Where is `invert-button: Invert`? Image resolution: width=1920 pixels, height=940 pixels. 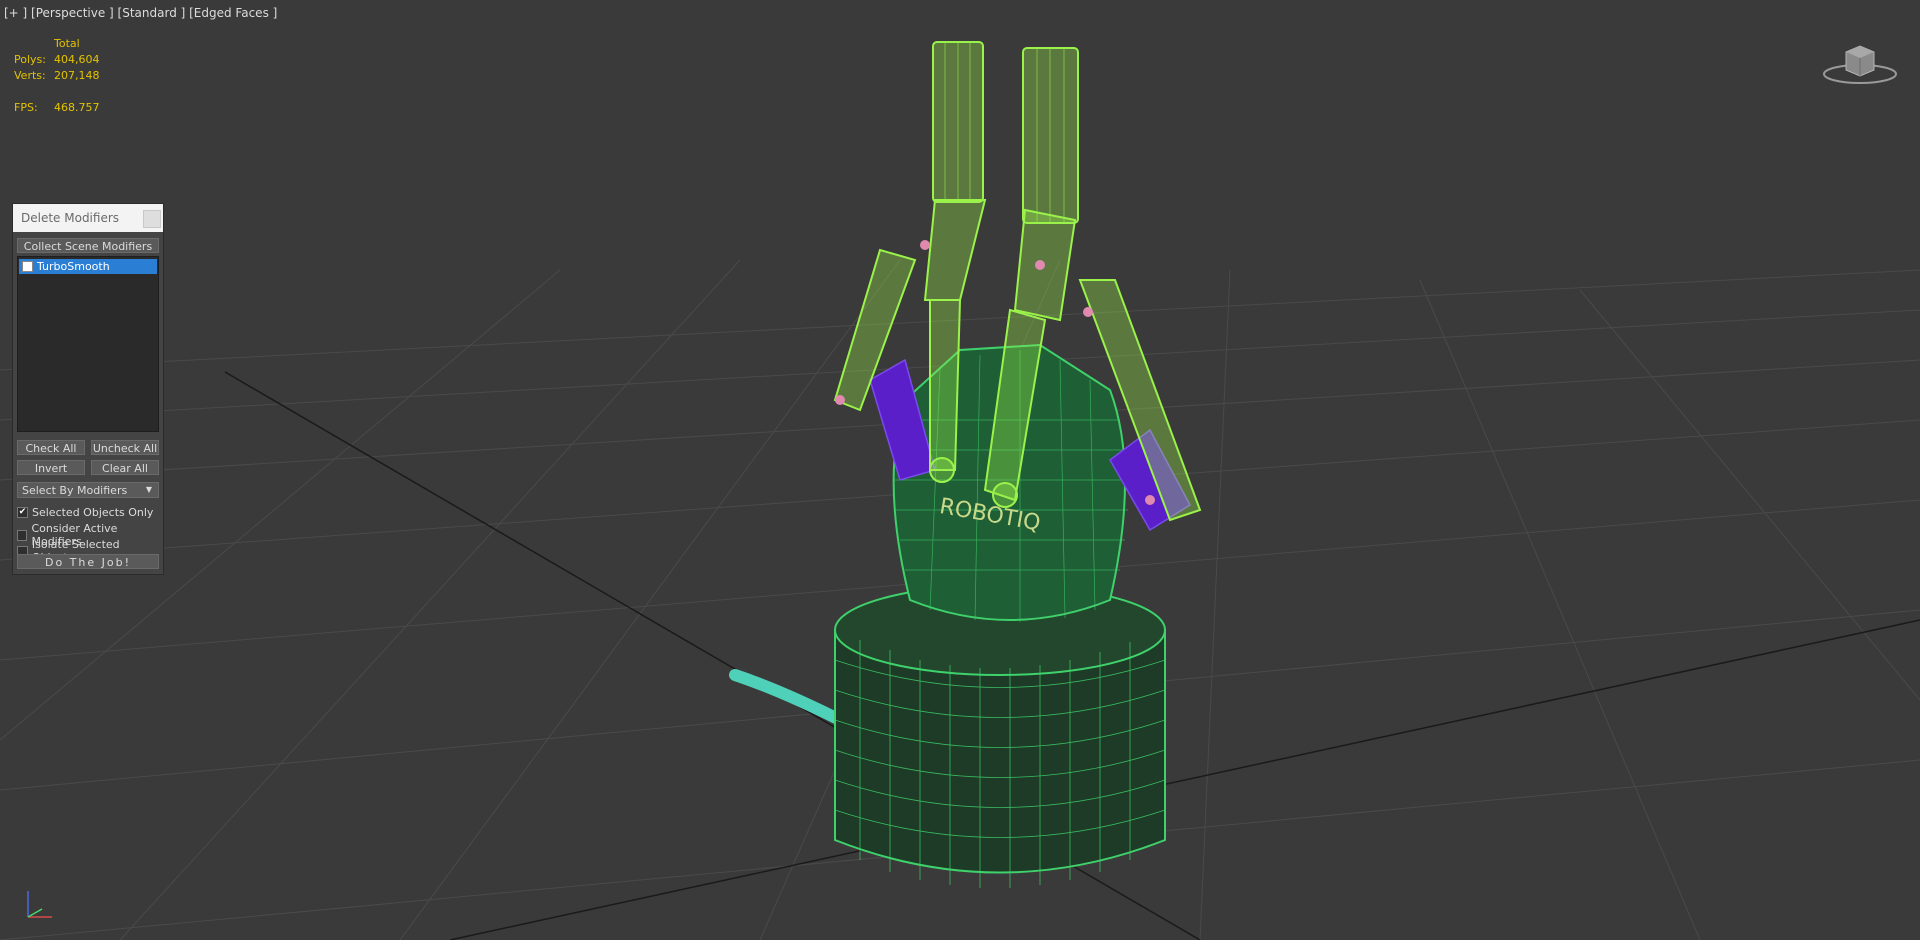
invert-button: Invert is located at coordinates (51, 467).